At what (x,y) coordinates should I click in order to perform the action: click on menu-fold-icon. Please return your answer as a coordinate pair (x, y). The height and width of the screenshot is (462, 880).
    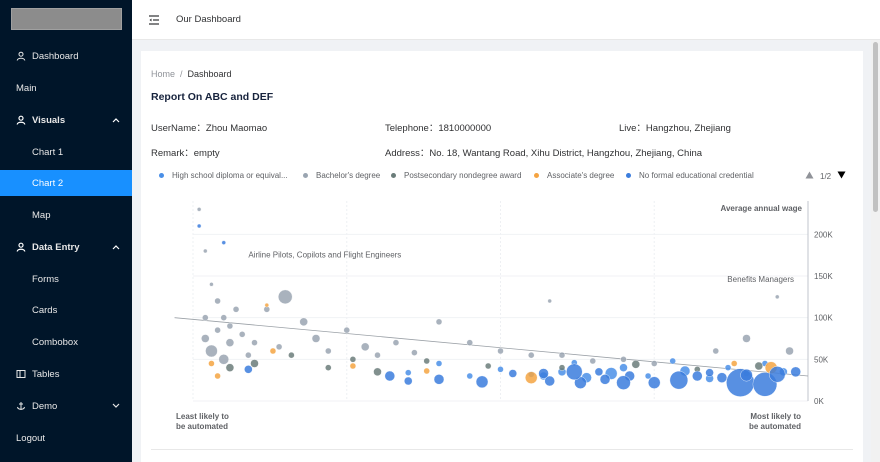
    Looking at the image, I should click on (154, 20).